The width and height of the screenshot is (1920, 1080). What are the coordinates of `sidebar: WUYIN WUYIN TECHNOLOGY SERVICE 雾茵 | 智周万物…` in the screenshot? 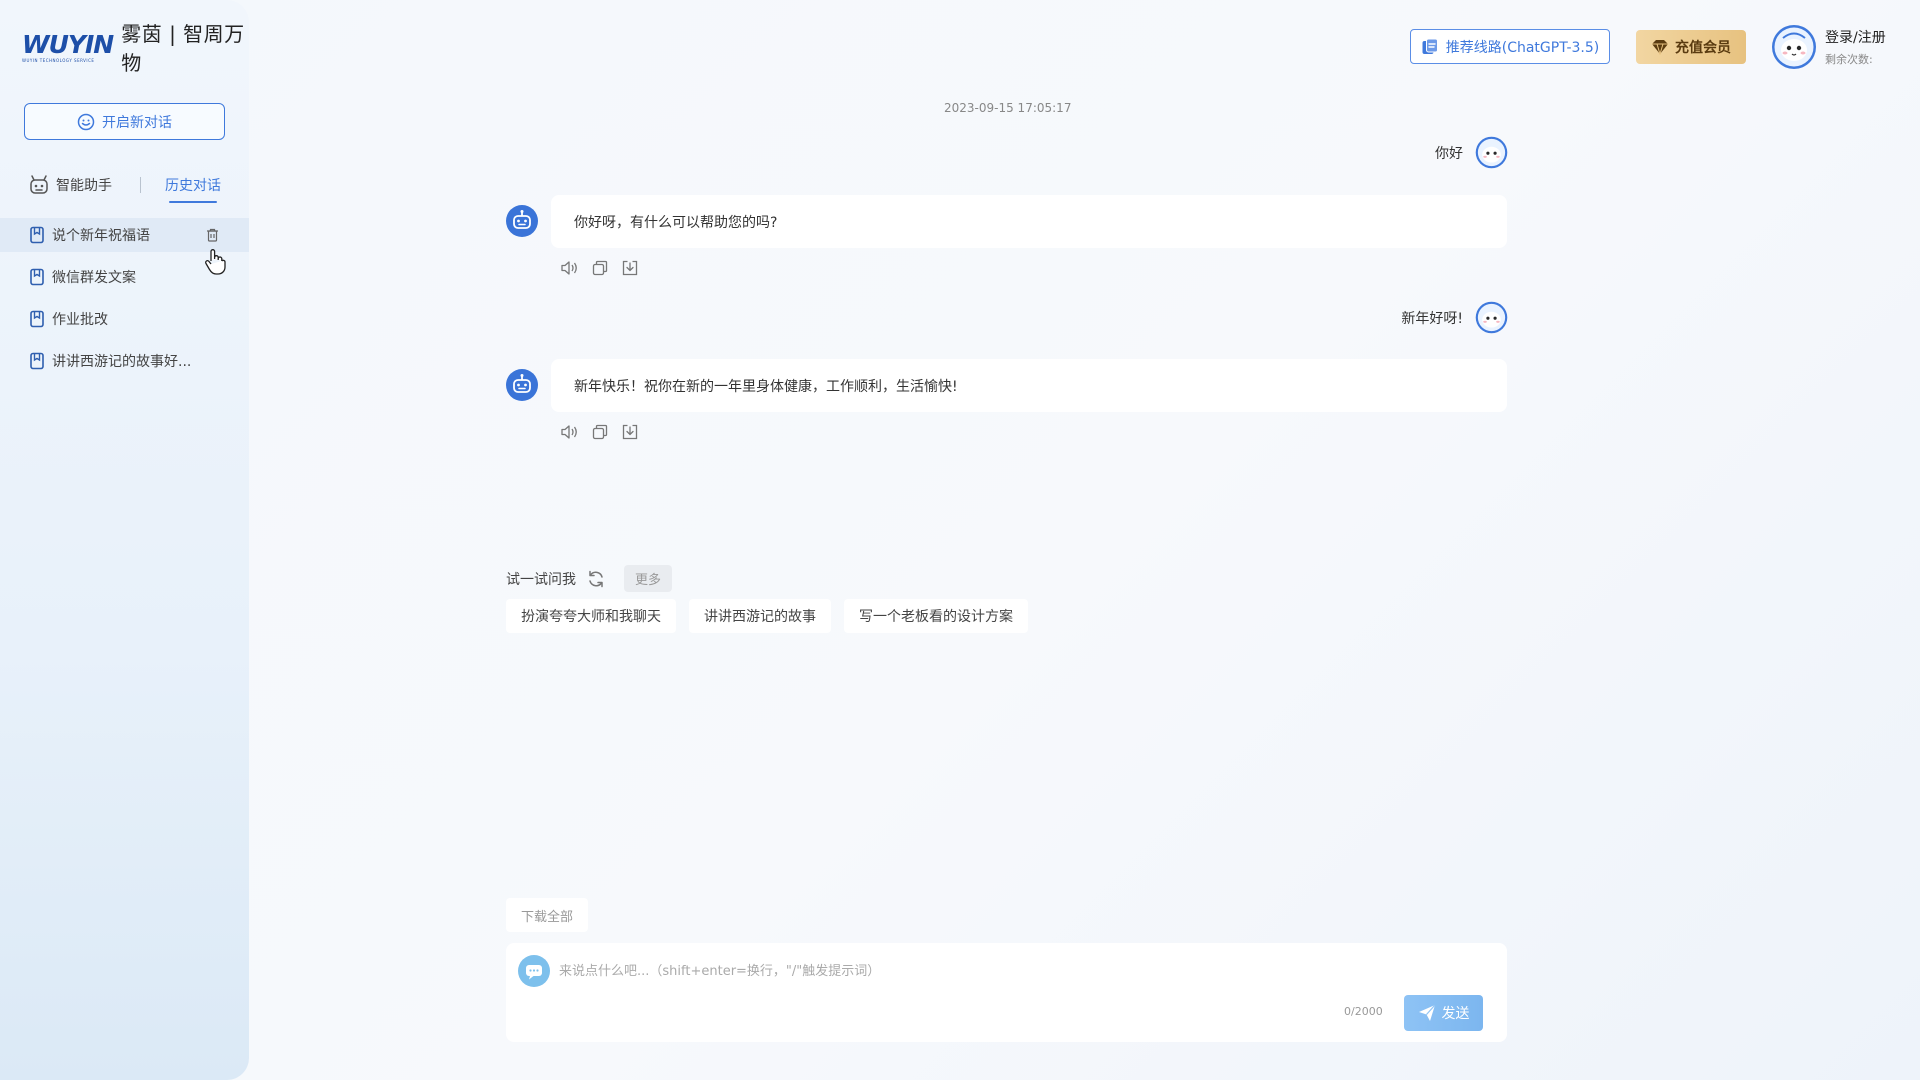 It's located at (124, 540).